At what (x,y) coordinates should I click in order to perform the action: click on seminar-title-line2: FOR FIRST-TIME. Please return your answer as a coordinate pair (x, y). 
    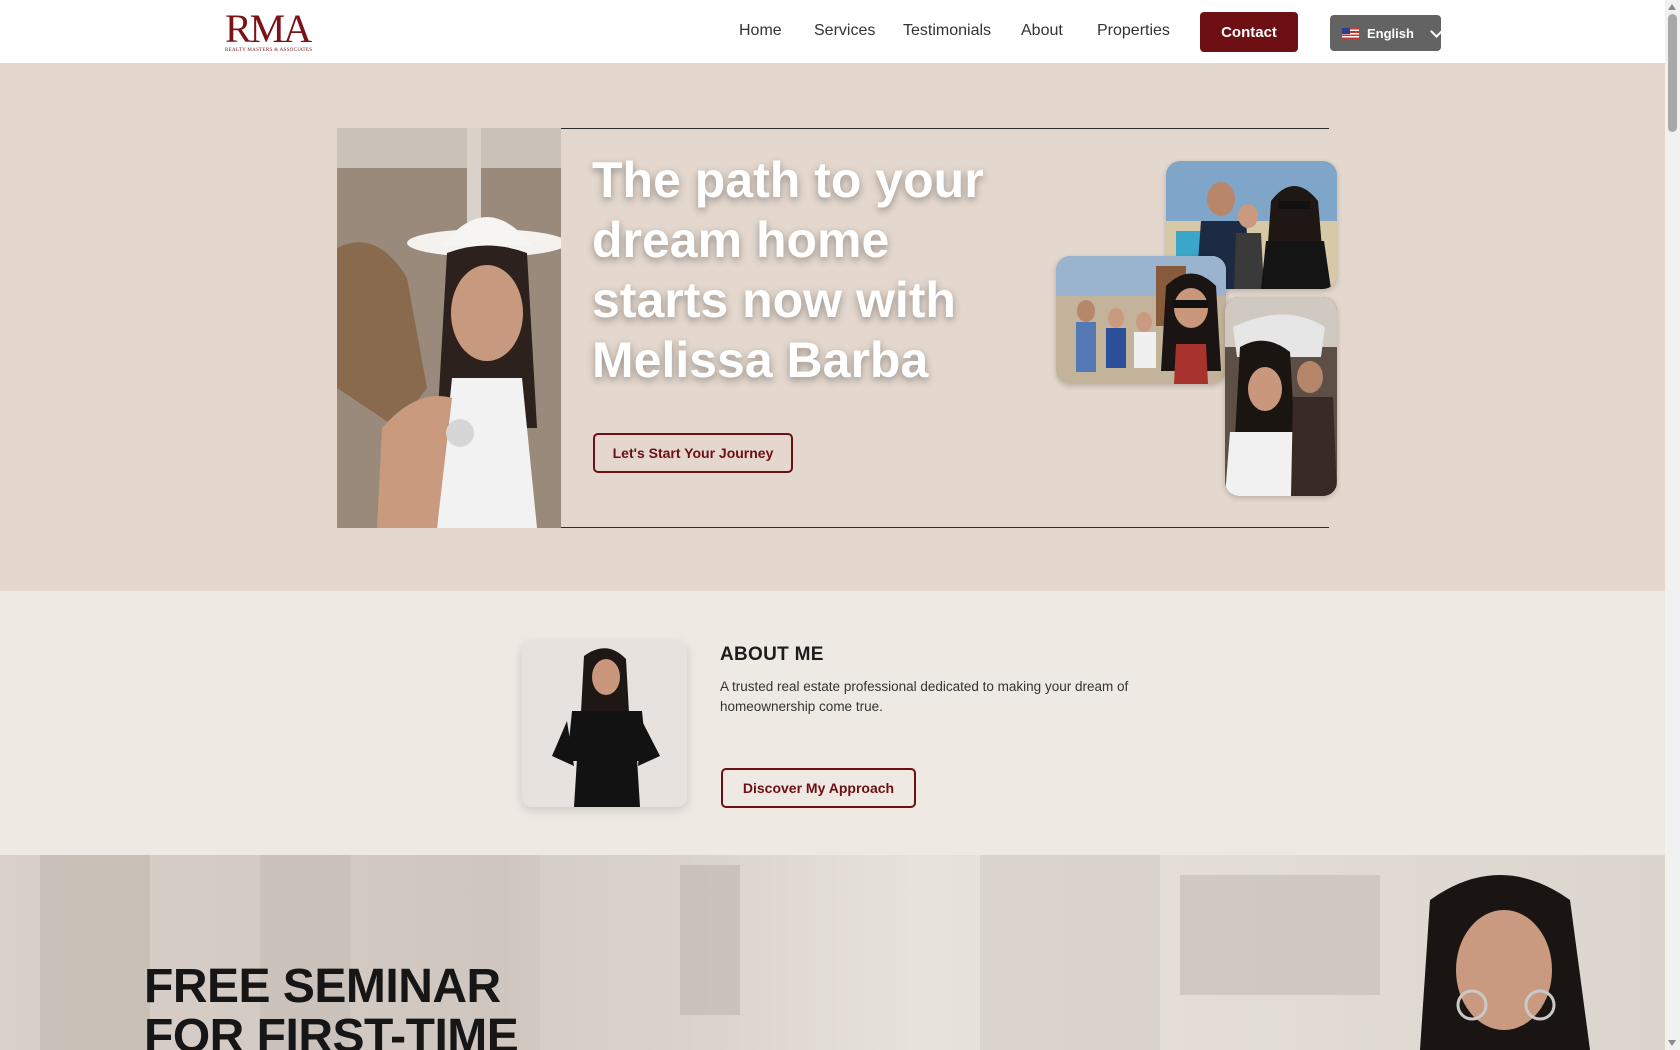
    Looking at the image, I should click on (331, 1030).